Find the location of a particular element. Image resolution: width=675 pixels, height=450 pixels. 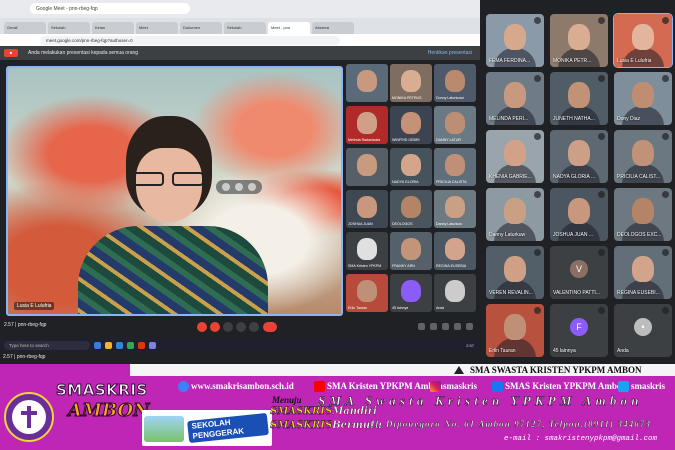

inner-participant-tile: DEOLOGOS is located at coordinates (411, 209).